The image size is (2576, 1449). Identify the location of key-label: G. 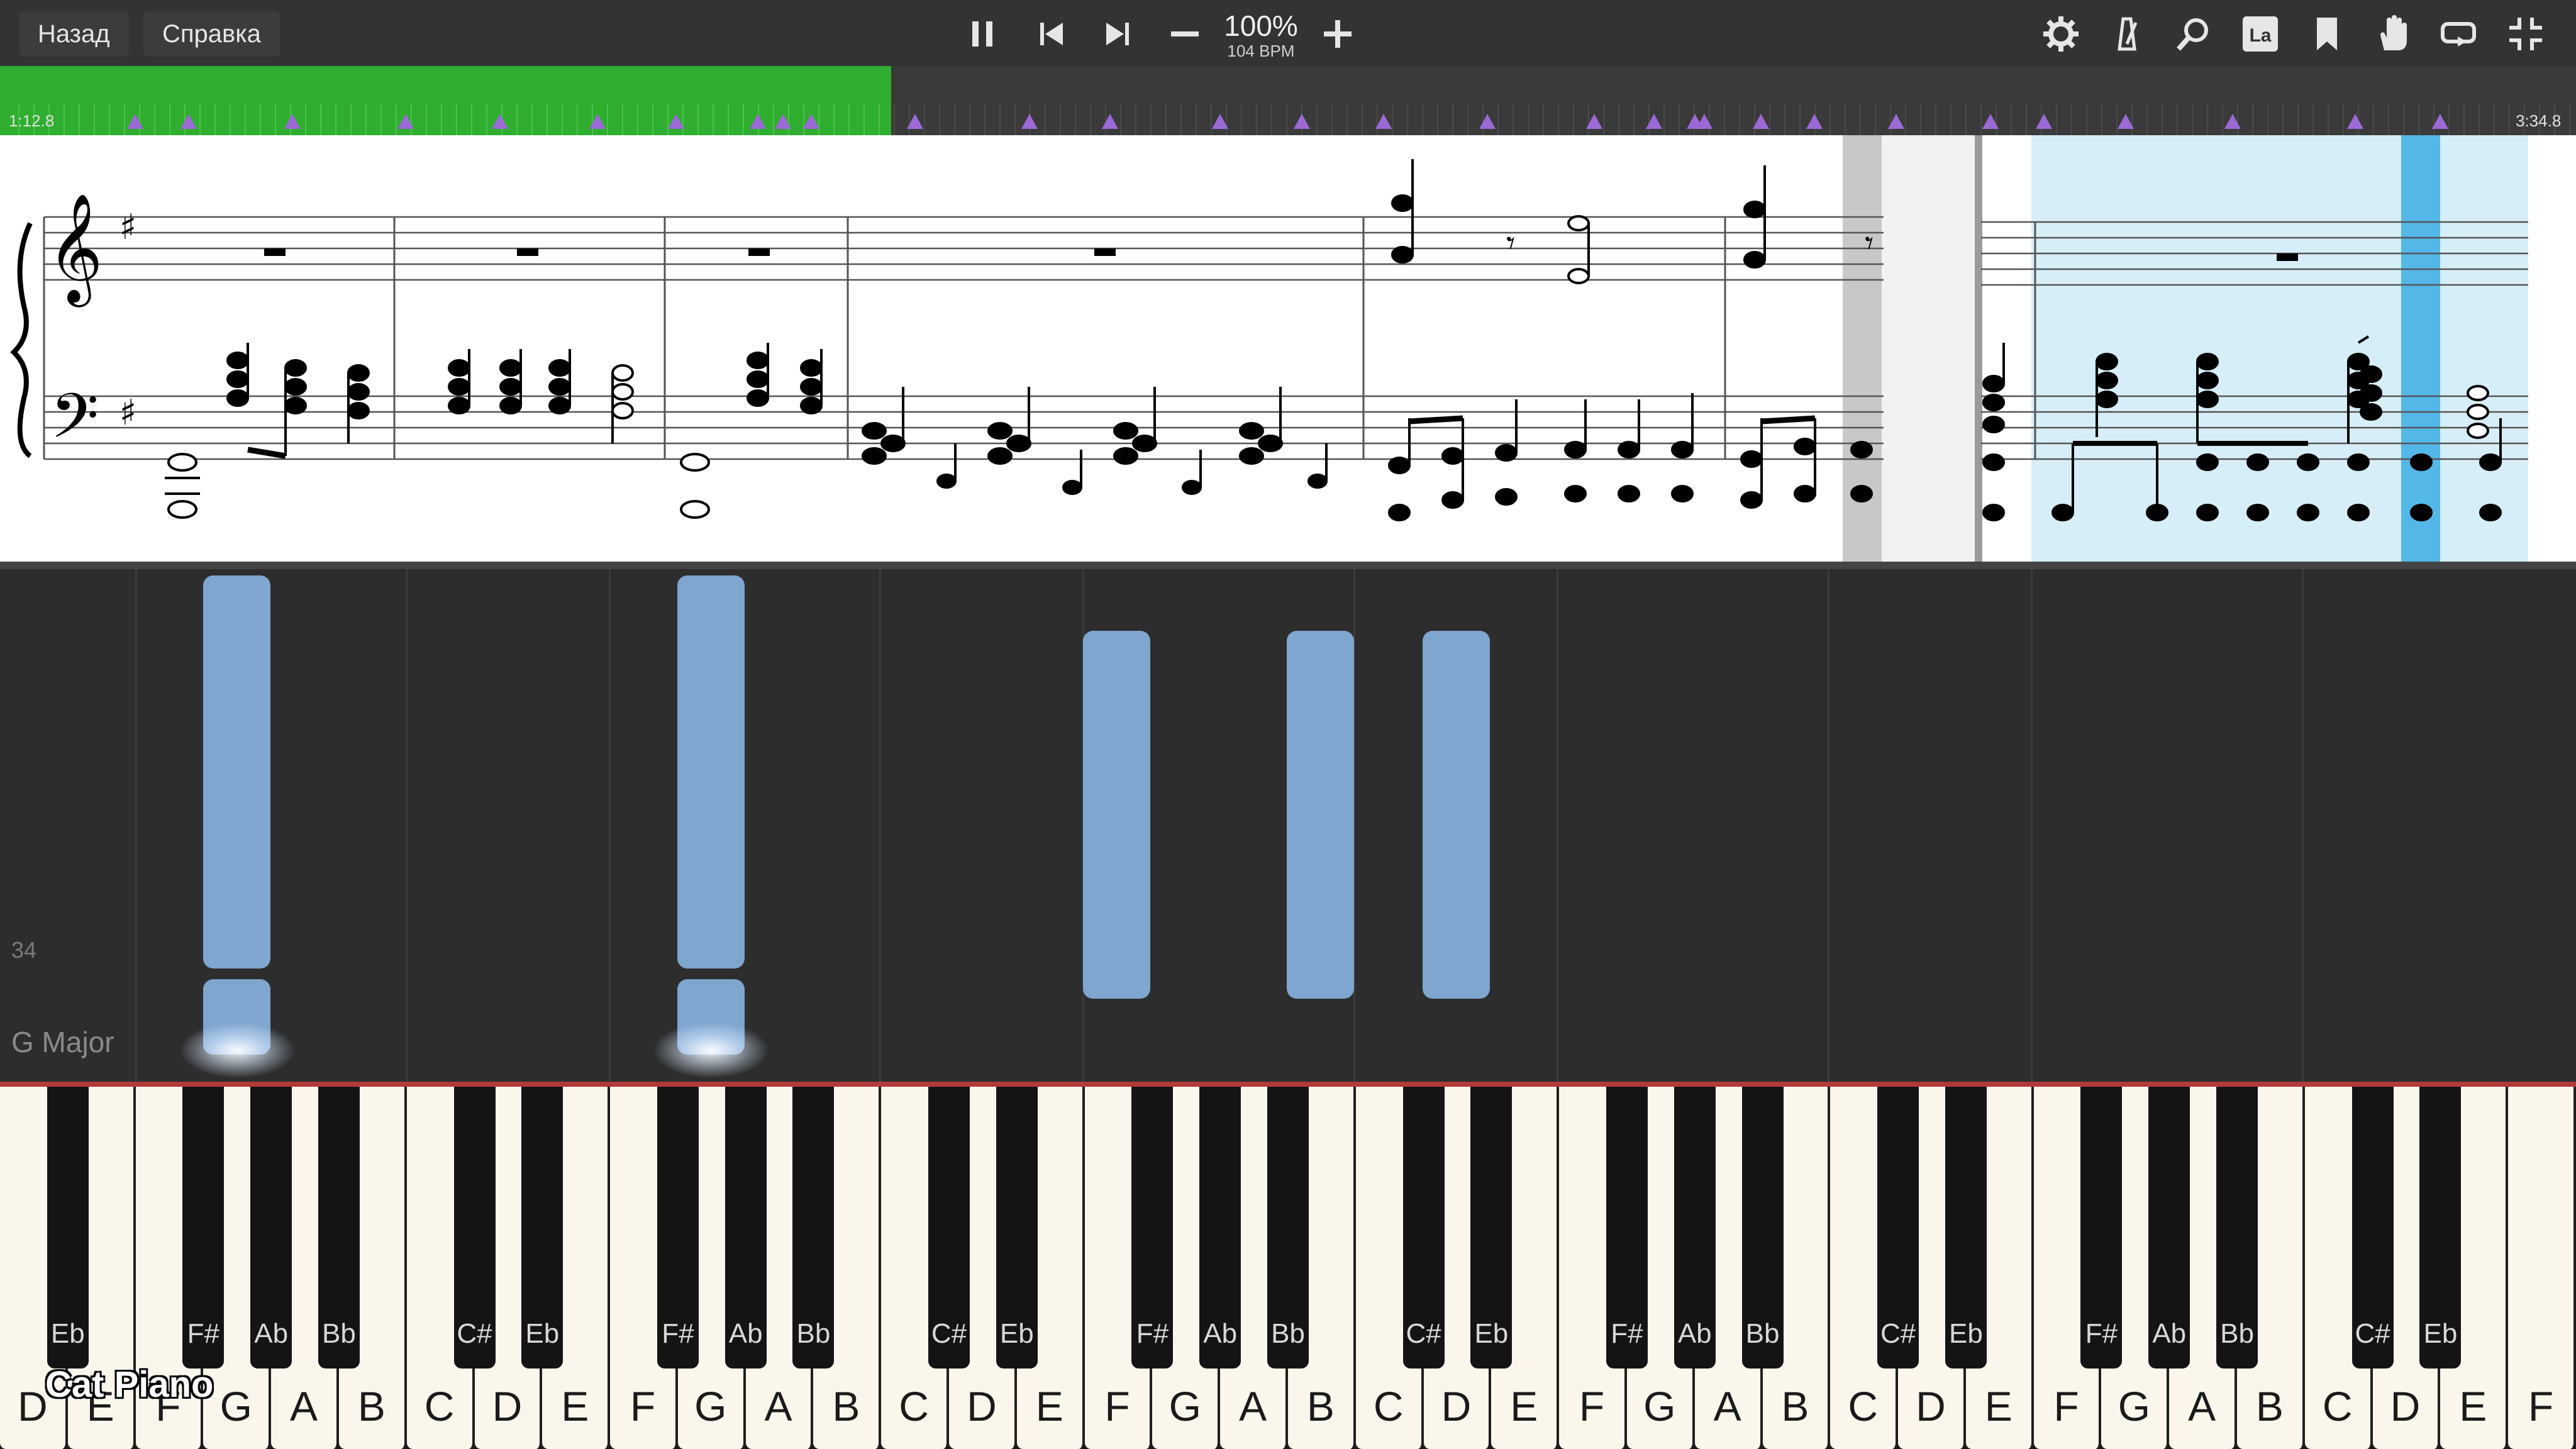
(1659, 1406).